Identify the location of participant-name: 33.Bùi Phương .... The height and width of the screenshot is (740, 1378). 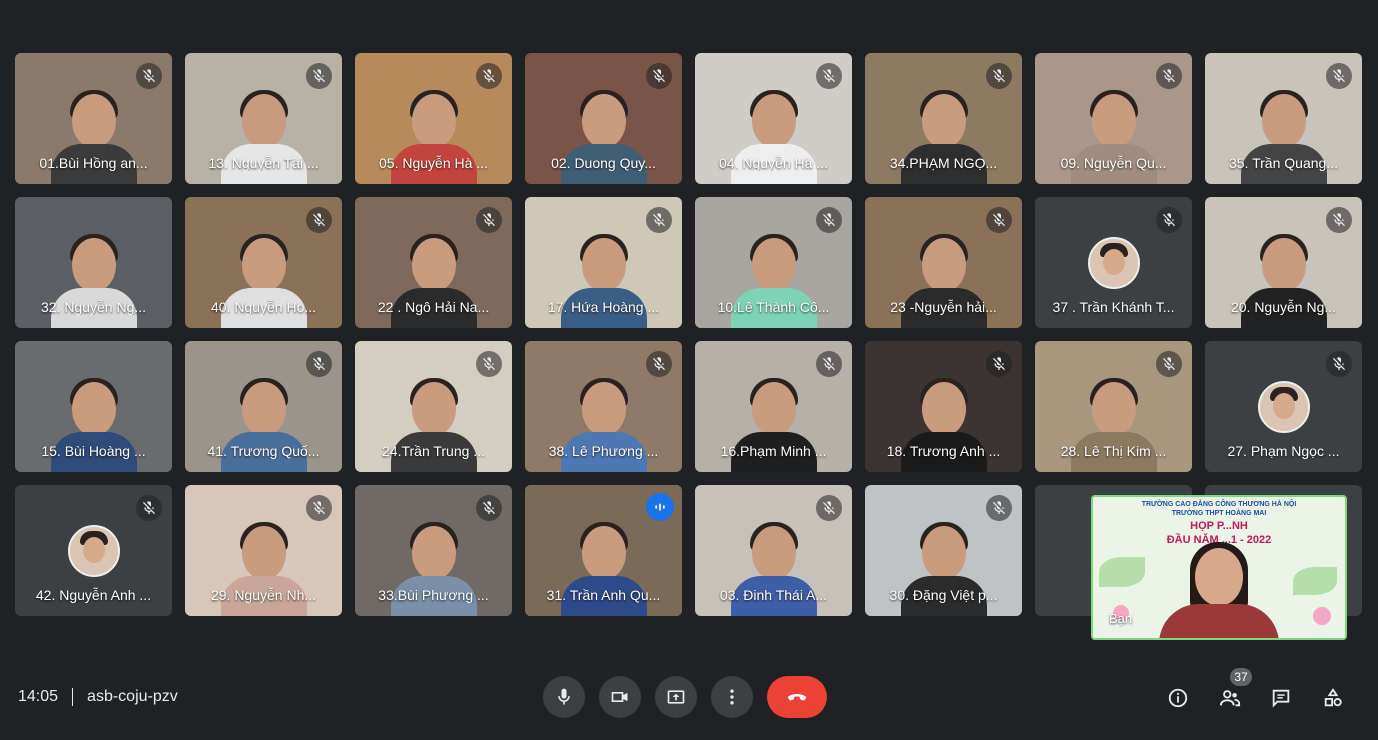
(433, 595).